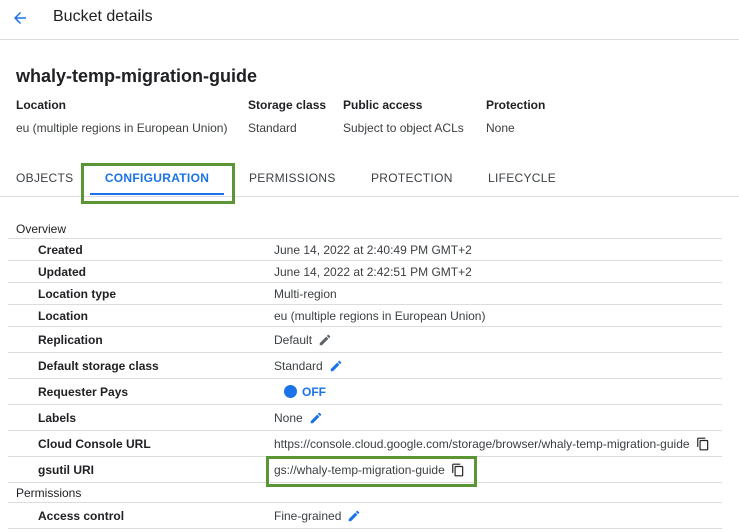 The height and width of the screenshot is (532, 739). I want to click on updated-value: June 14, 2022 at 2:42:51 PM GMT+2, so click(373, 271).